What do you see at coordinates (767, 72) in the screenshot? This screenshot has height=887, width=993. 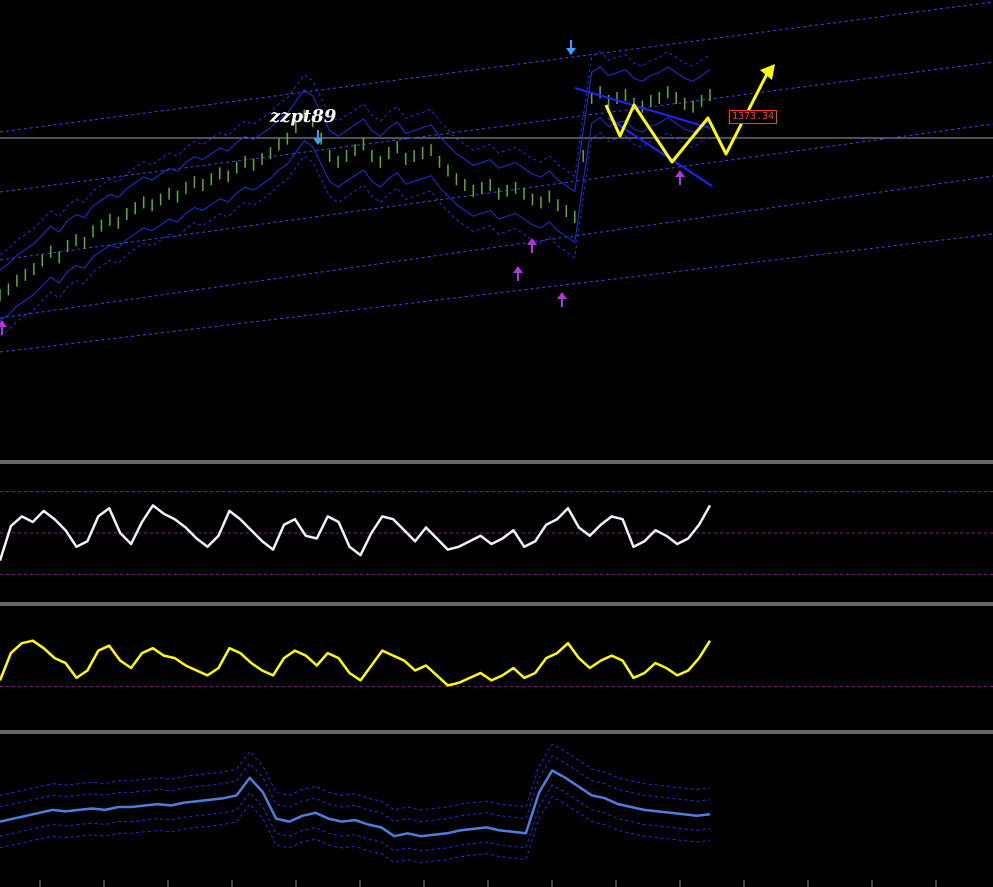 I see `projection-arrow-icon` at bounding box center [767, 72].